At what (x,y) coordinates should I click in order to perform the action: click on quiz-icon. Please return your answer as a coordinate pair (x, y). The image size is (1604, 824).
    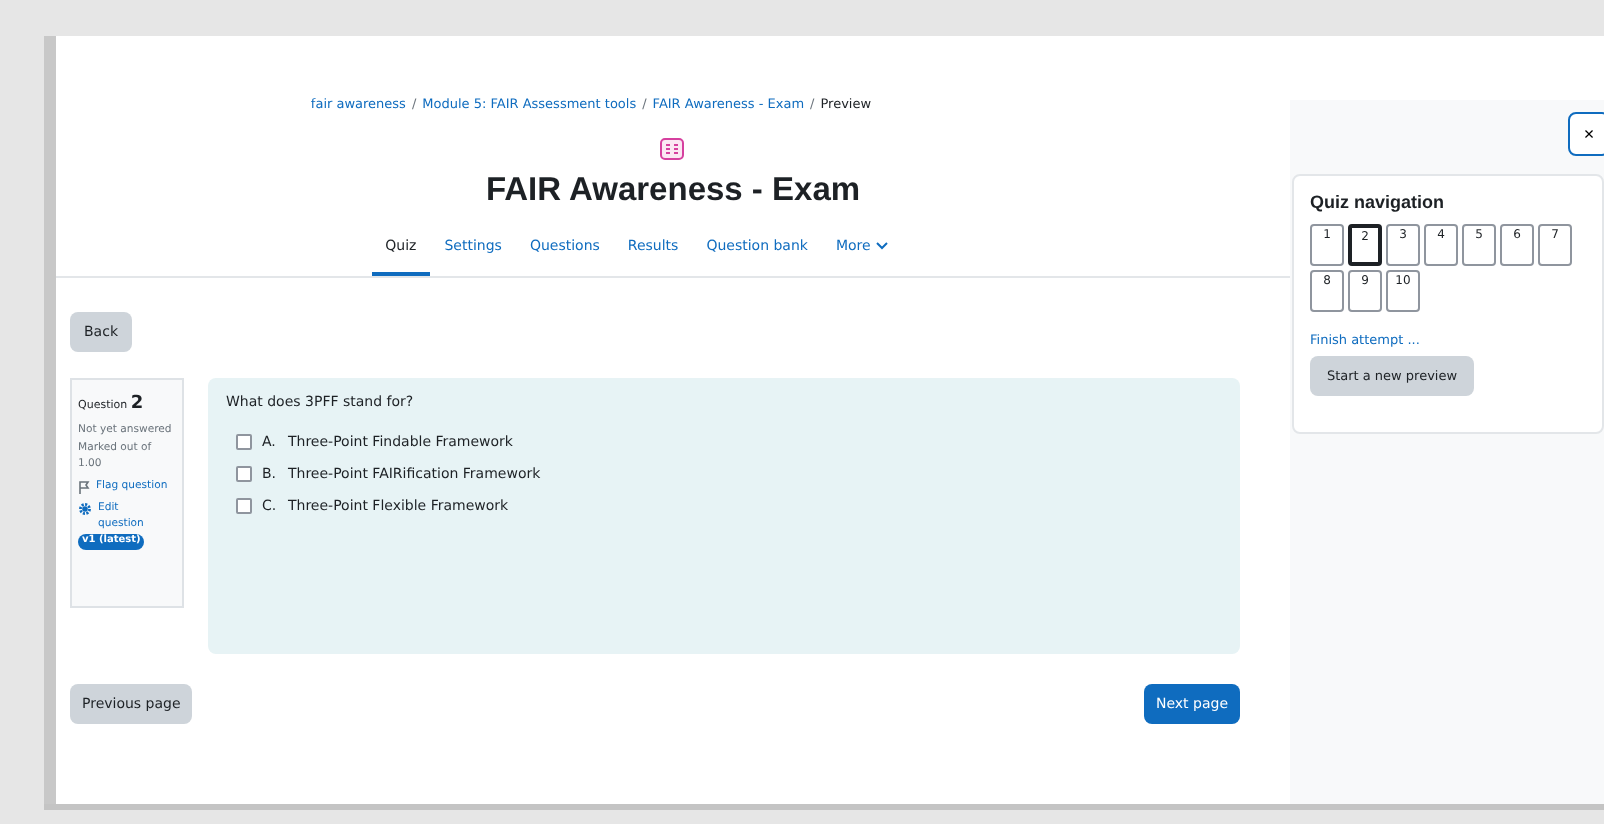
    Looking at the image, I should click on (672, 149).